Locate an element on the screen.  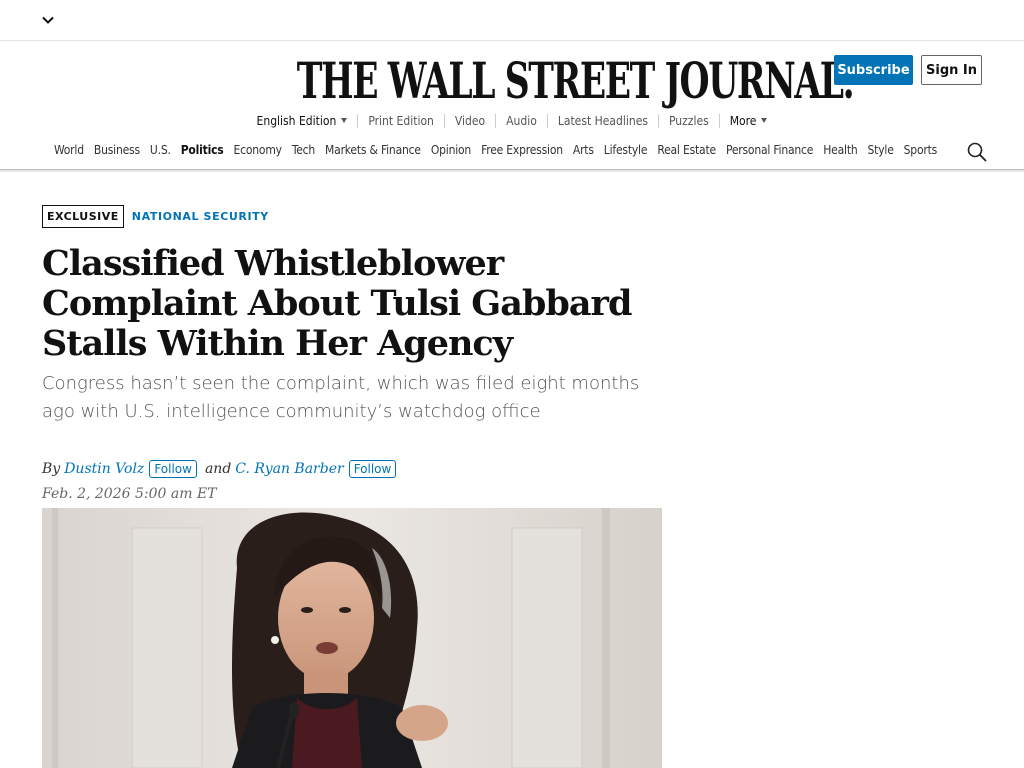
article-tags: EXCLUSIVE NATIONAL SECURITY is located at coordinates (352, 216).